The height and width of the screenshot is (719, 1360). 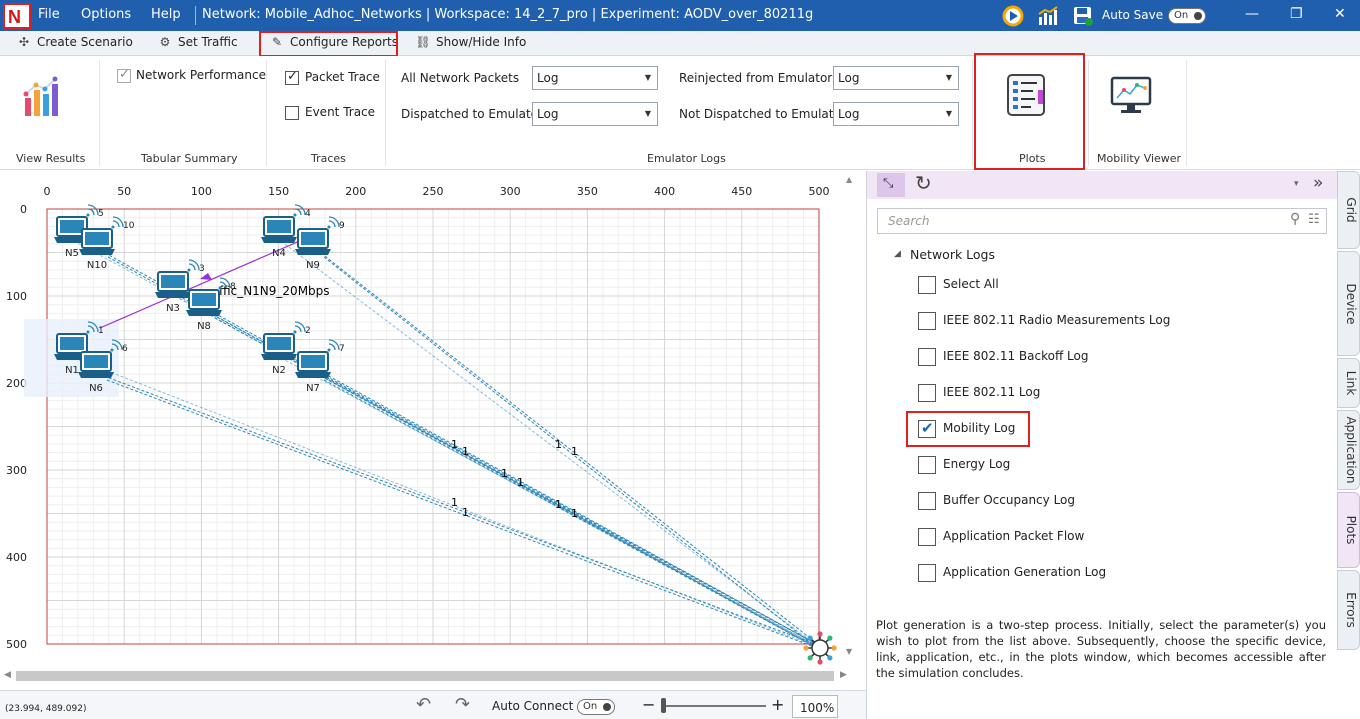 What do you see at coordinates (1048, 16) in the screenshot?
I see `analytics-icon` at bounding box center [1048, 16].